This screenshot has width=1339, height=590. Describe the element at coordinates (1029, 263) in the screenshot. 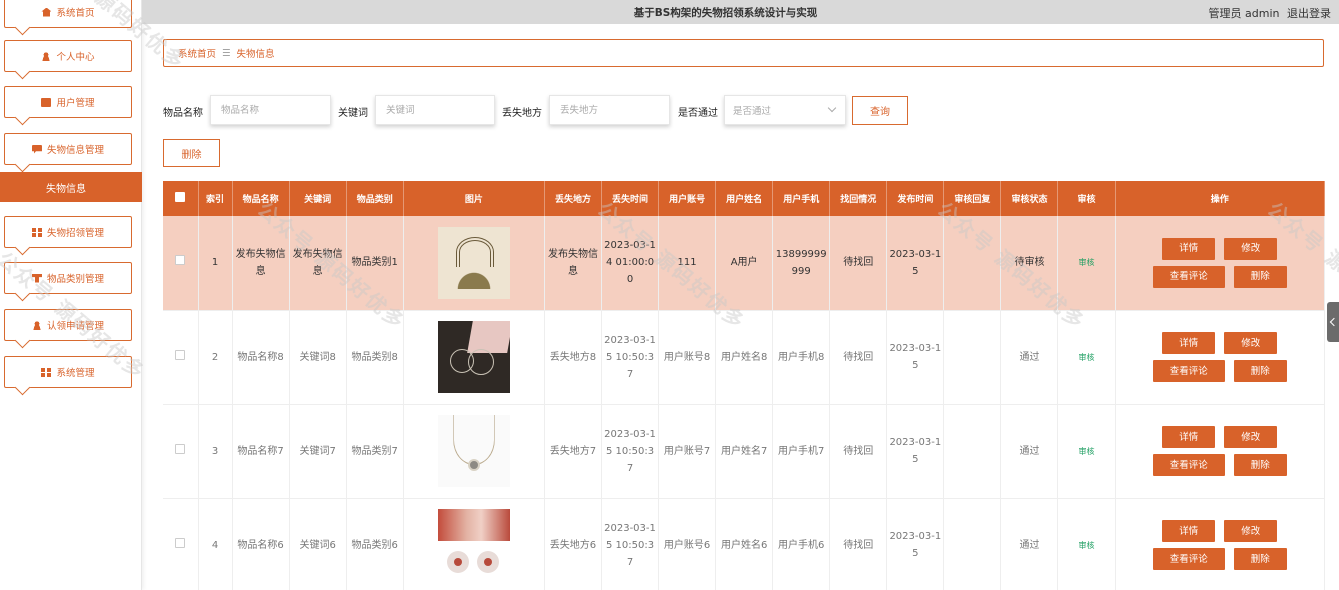

I see `cell-status: 待审核` at that location.